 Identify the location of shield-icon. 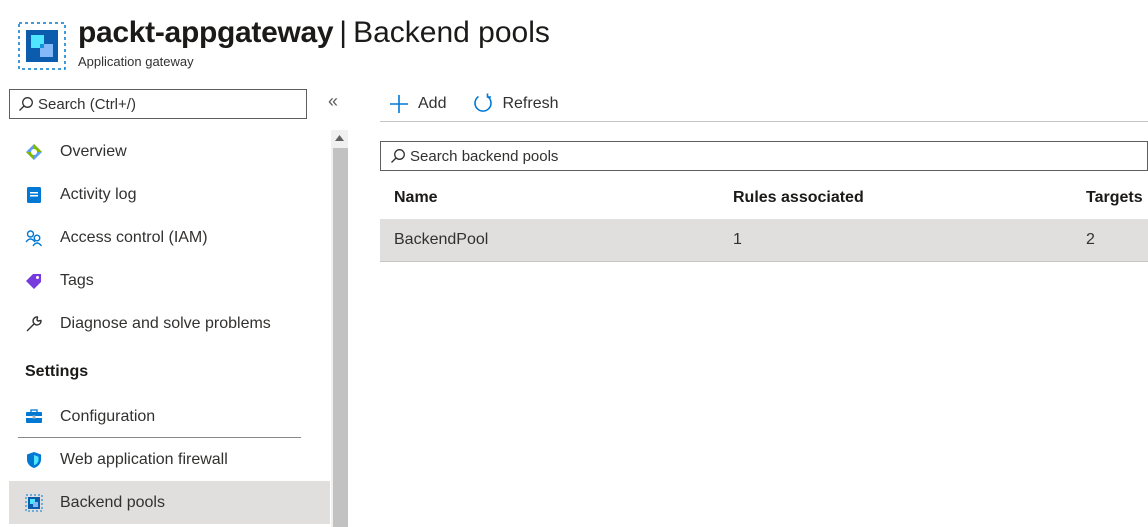
(34, 460).